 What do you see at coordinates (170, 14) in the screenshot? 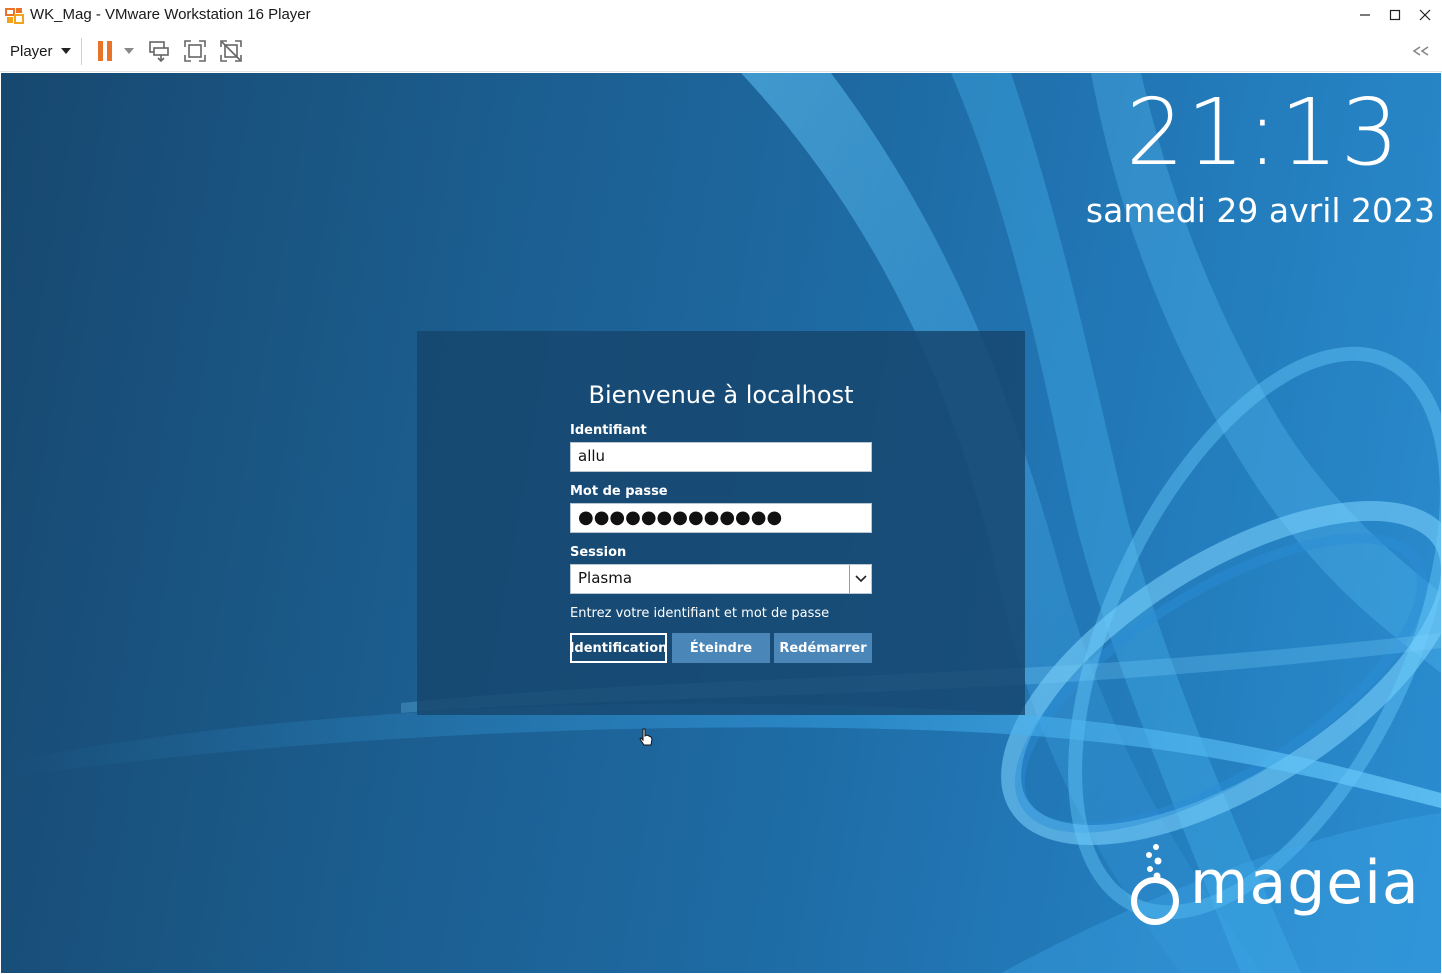
I see `window-title: WK_Mag - VMware Workstation 16 Player` at bounding box center [170, 14].